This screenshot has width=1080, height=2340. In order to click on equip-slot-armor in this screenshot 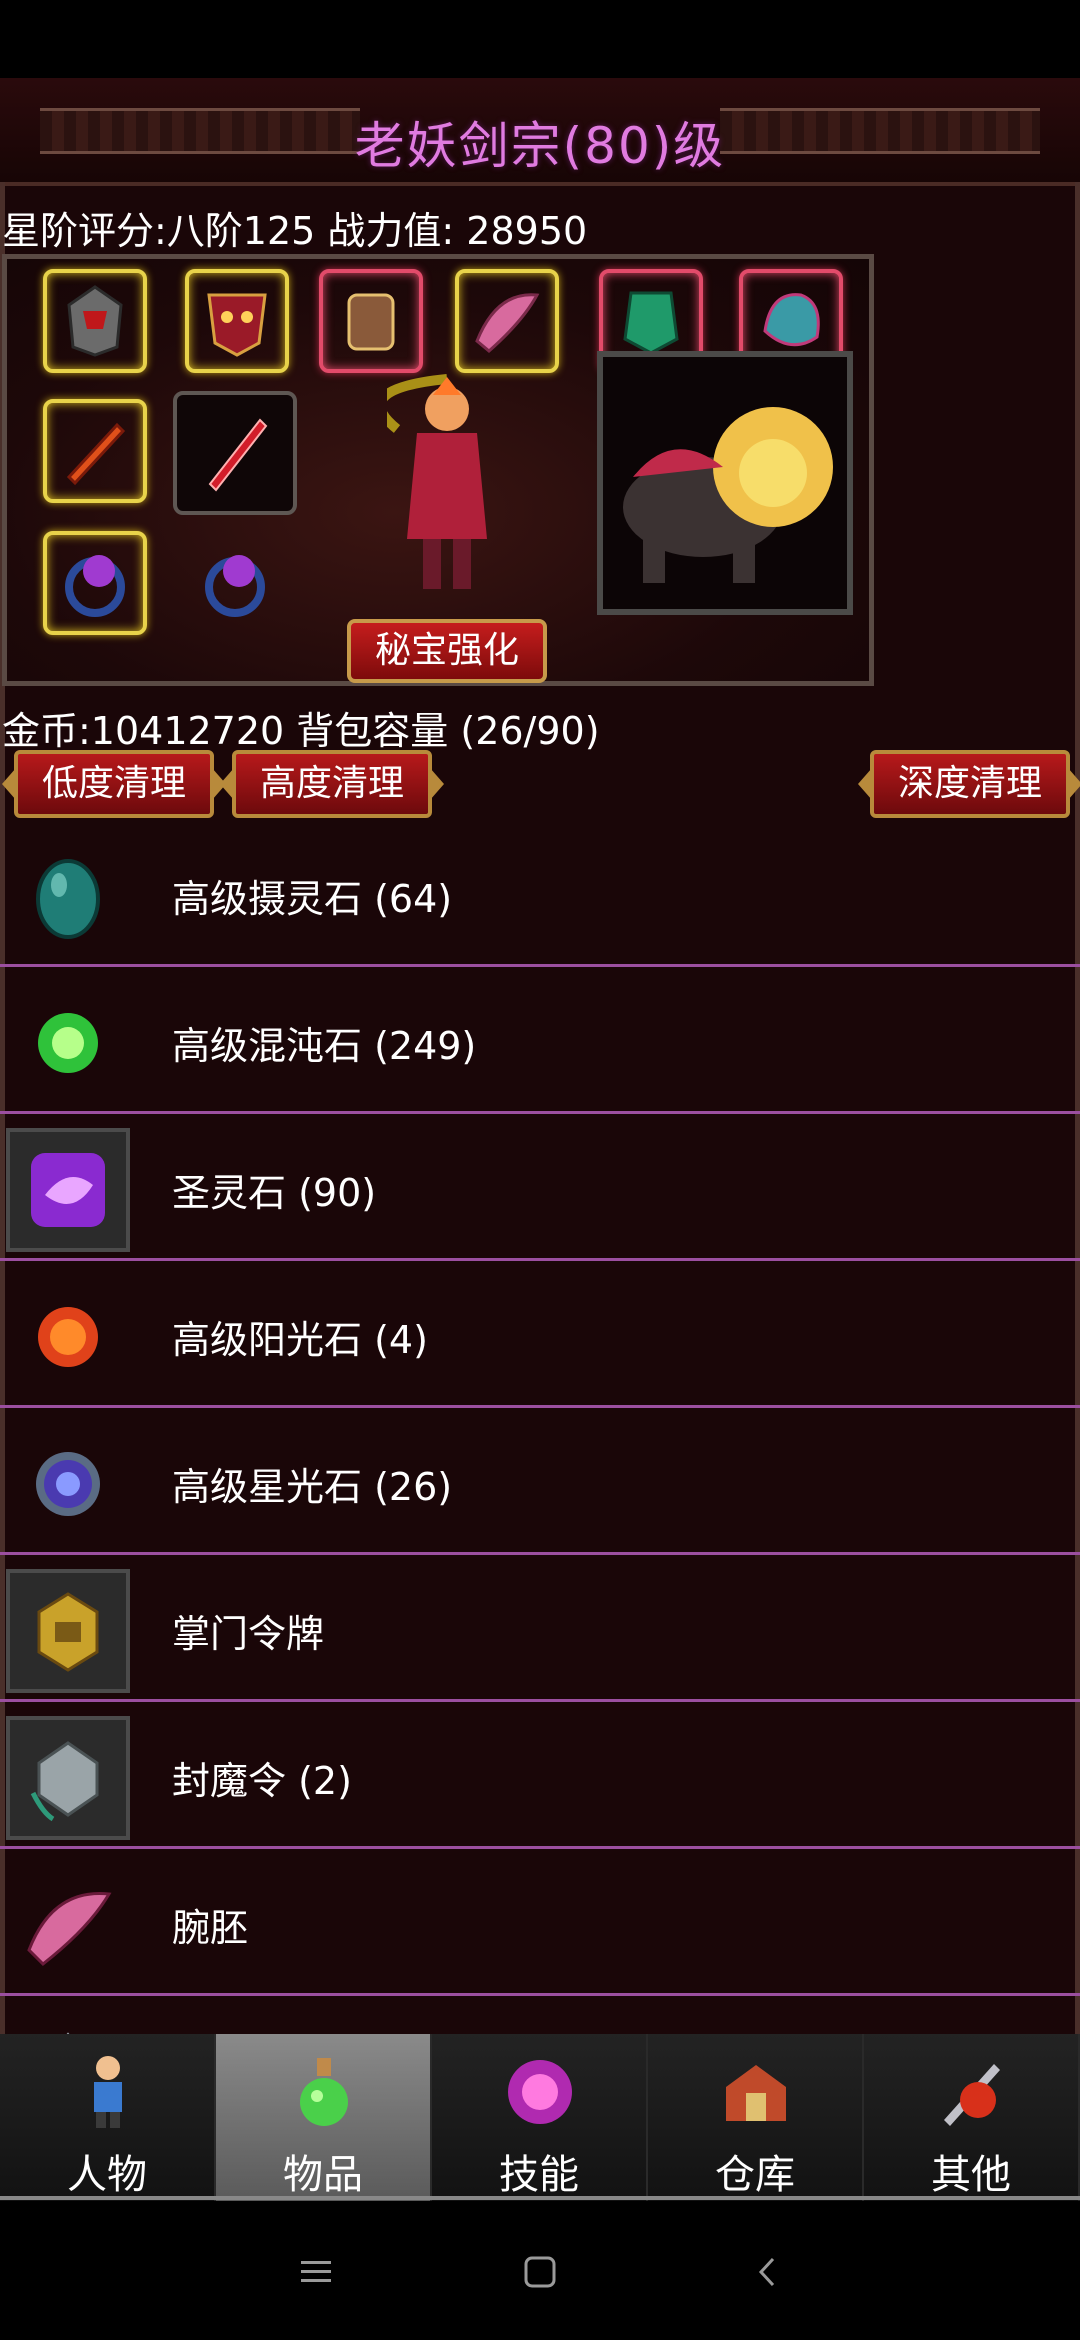, I will do `click(371, 321)`.